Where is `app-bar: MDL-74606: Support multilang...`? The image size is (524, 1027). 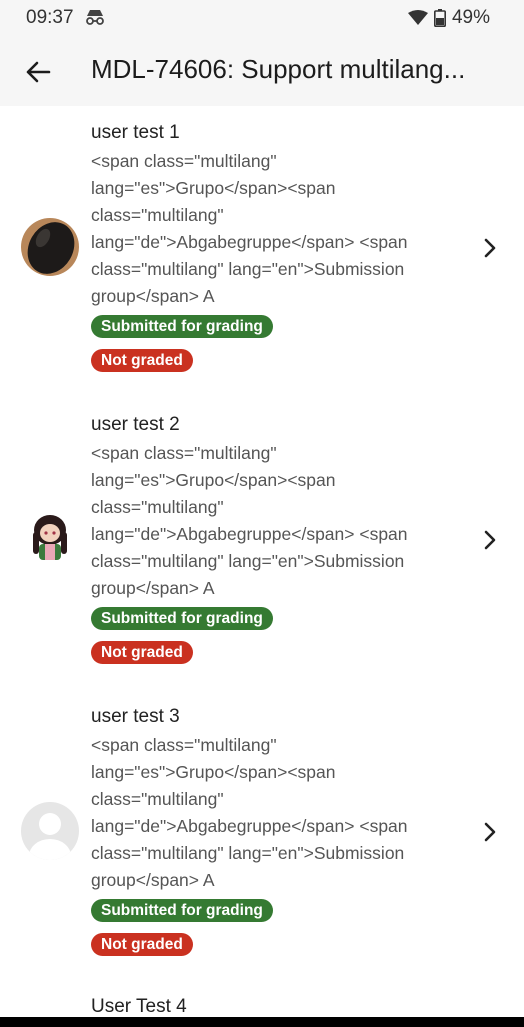 app-bar: MDL-74606: Support multilang... is located at coordinates (262, 71).